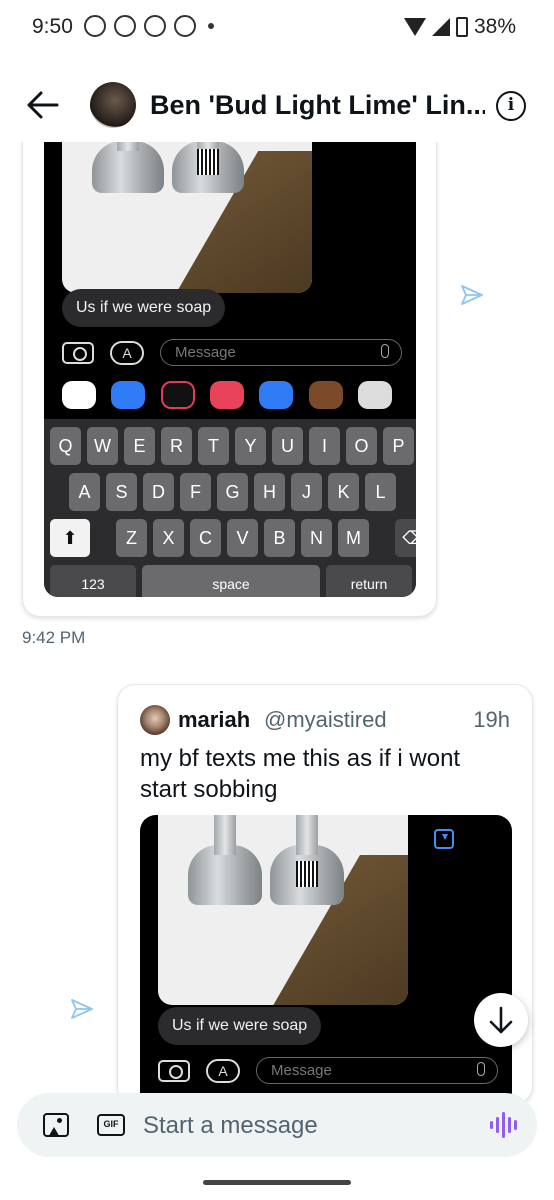  I want to click on signal-icon, so click(440, 27).